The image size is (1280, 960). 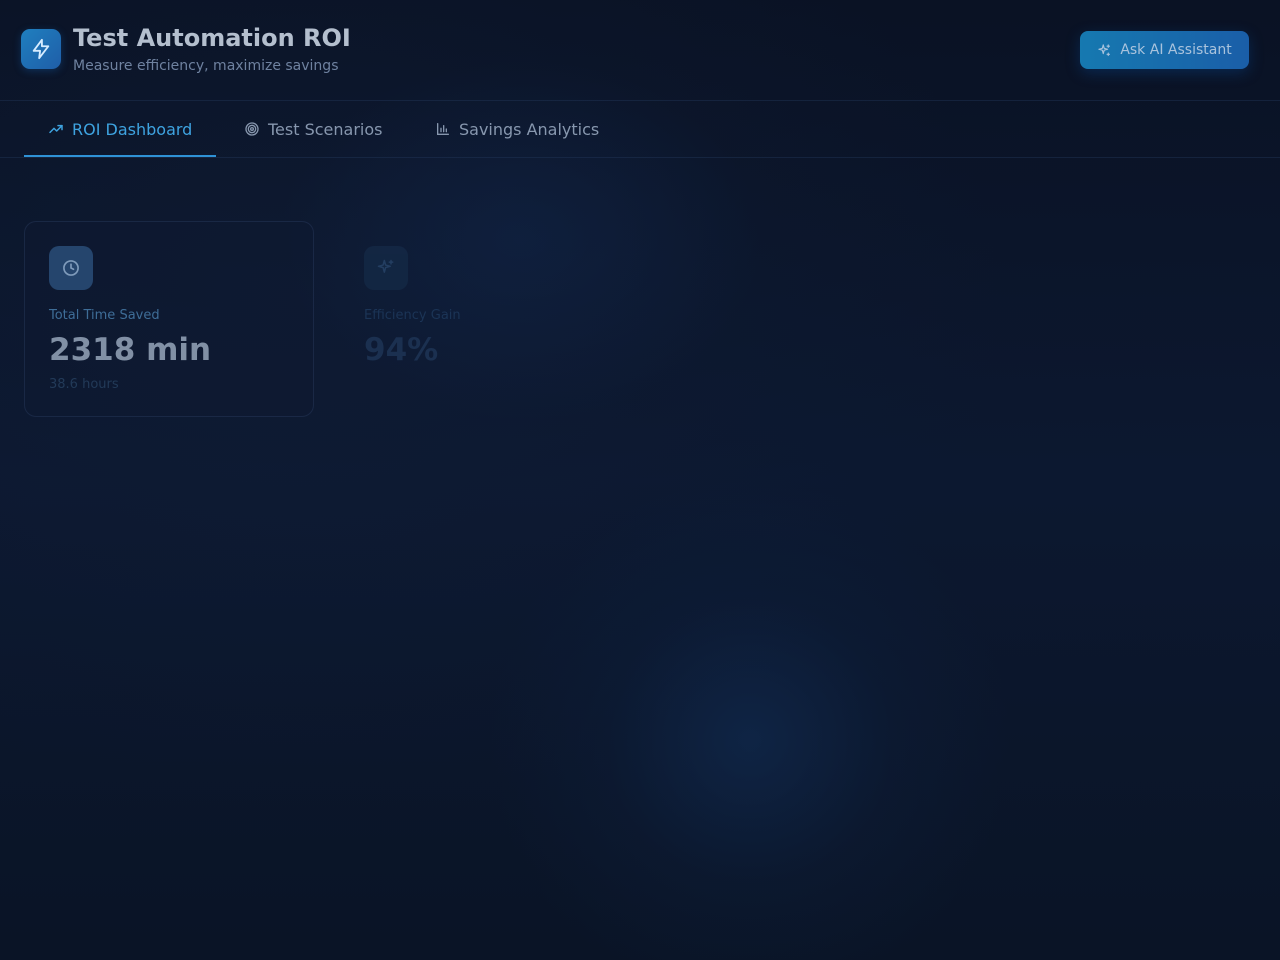 I want to click on ask-ai-assistant-button: Ask AI Assistant, so click(x=1164, y=50).